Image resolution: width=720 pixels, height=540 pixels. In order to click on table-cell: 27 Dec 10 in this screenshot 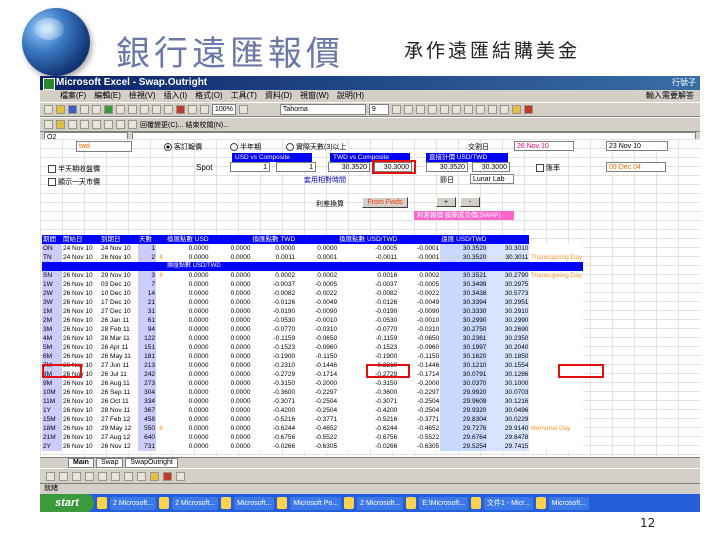, I will do `click(119, 311)`.